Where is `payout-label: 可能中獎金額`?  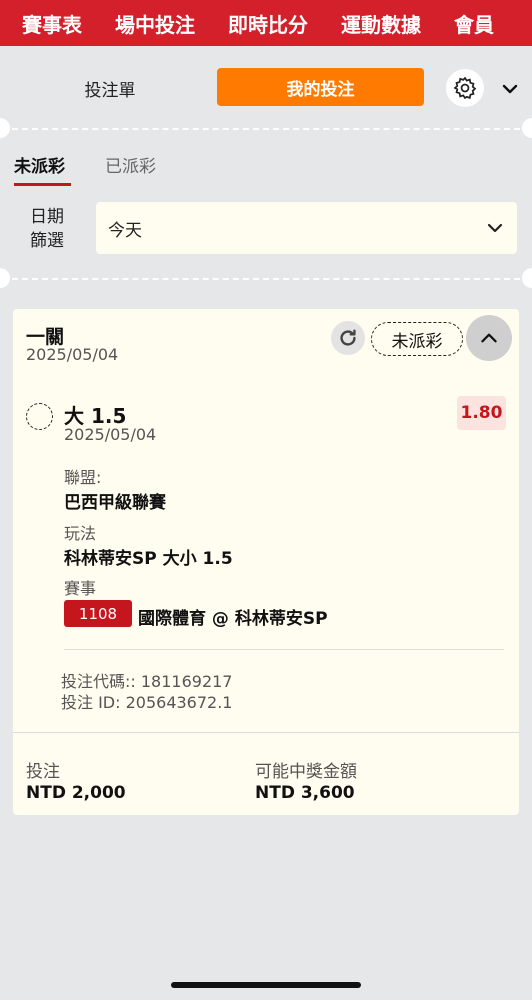 payout-label: 可能中獎金額 is located at coordinates (306, 772).